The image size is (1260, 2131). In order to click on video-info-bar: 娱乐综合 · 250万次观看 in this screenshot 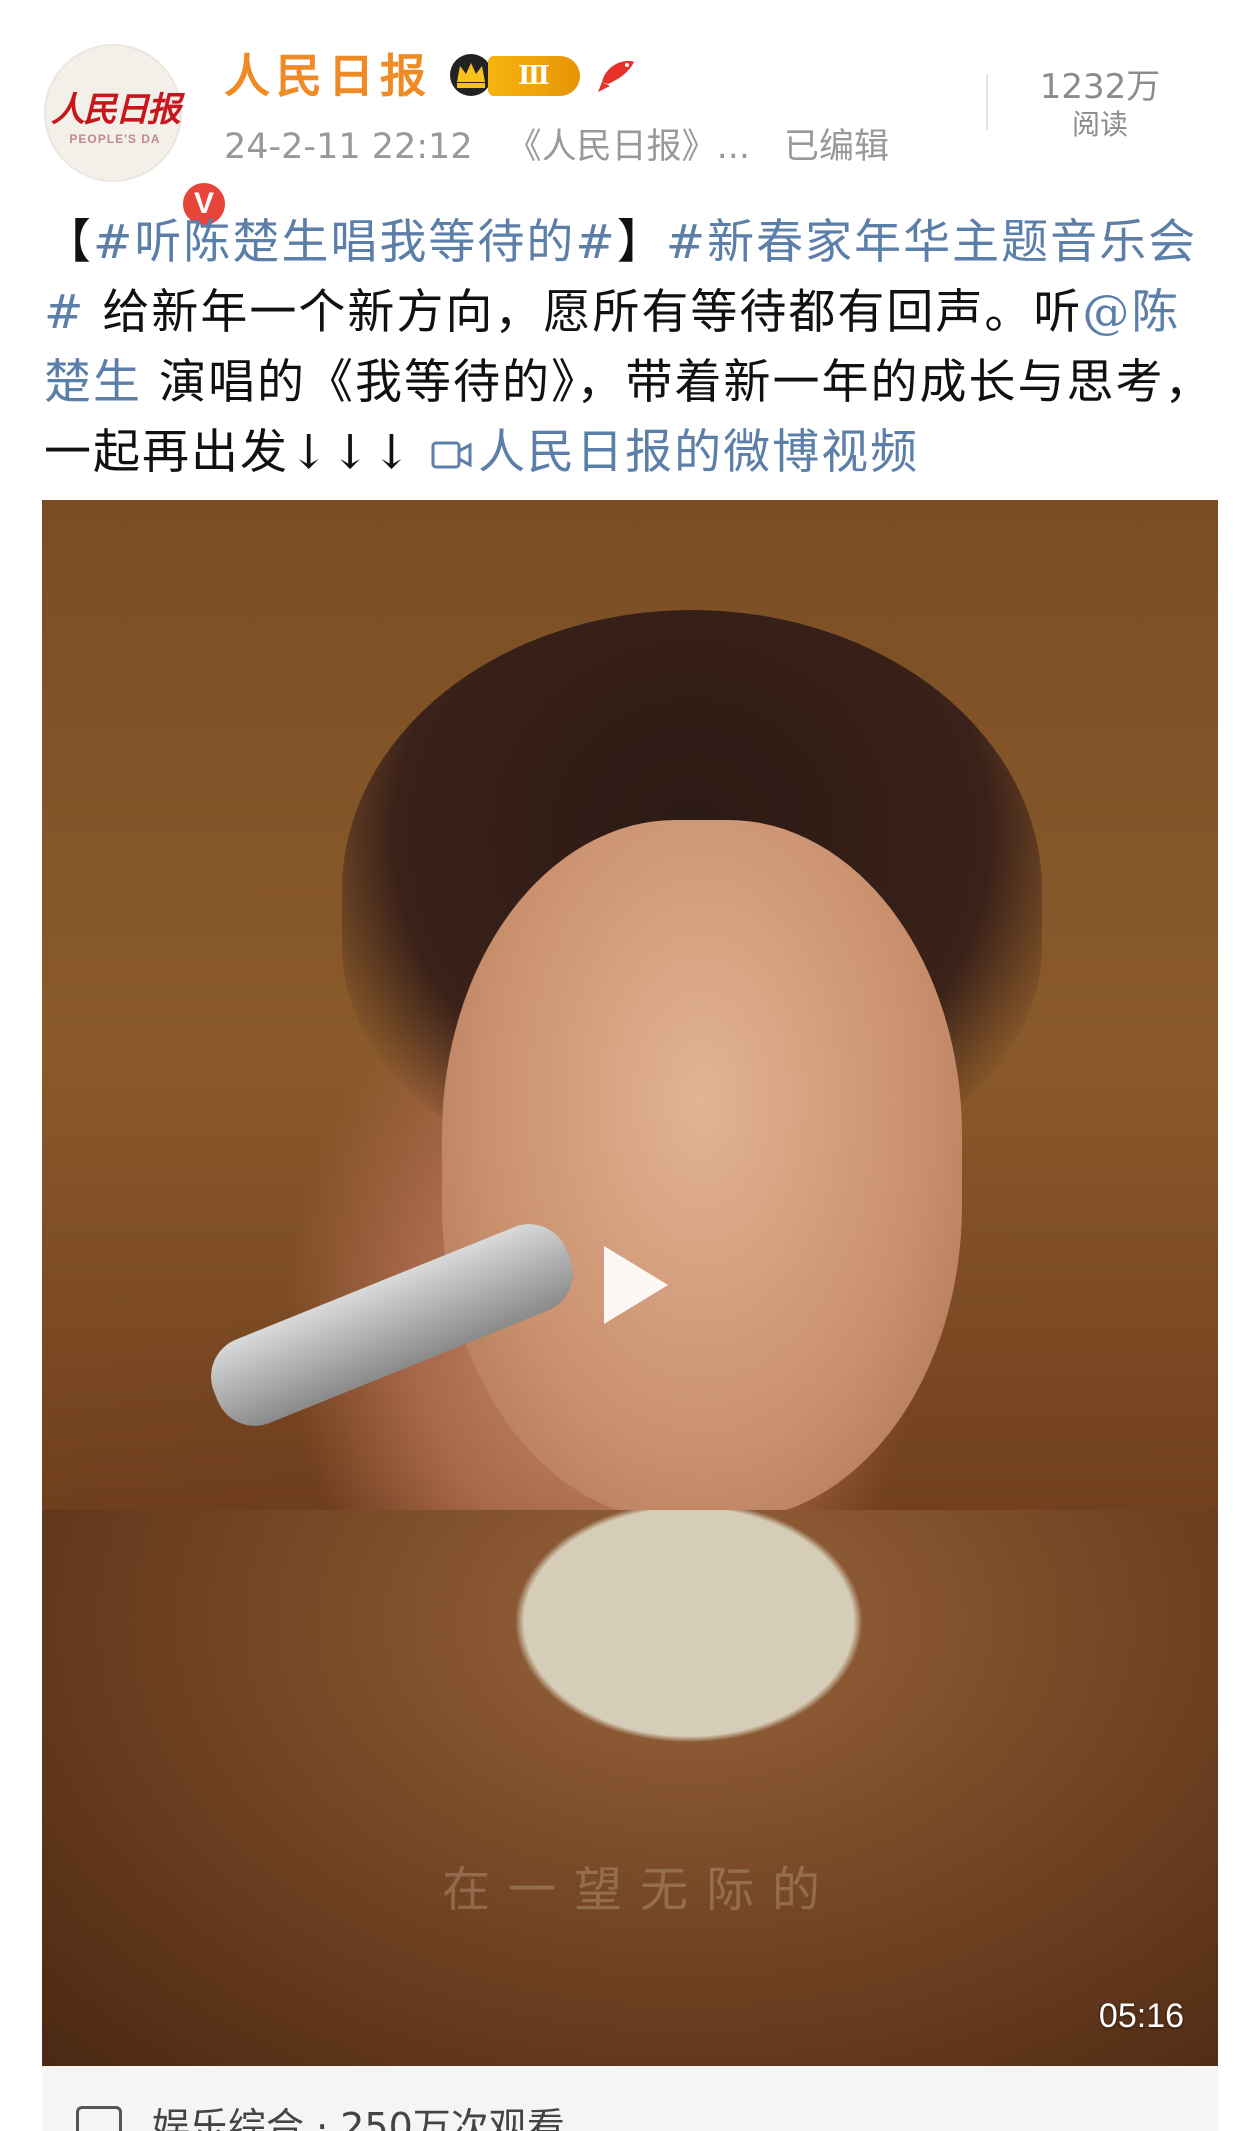, I will do `click(630, 2098)`.